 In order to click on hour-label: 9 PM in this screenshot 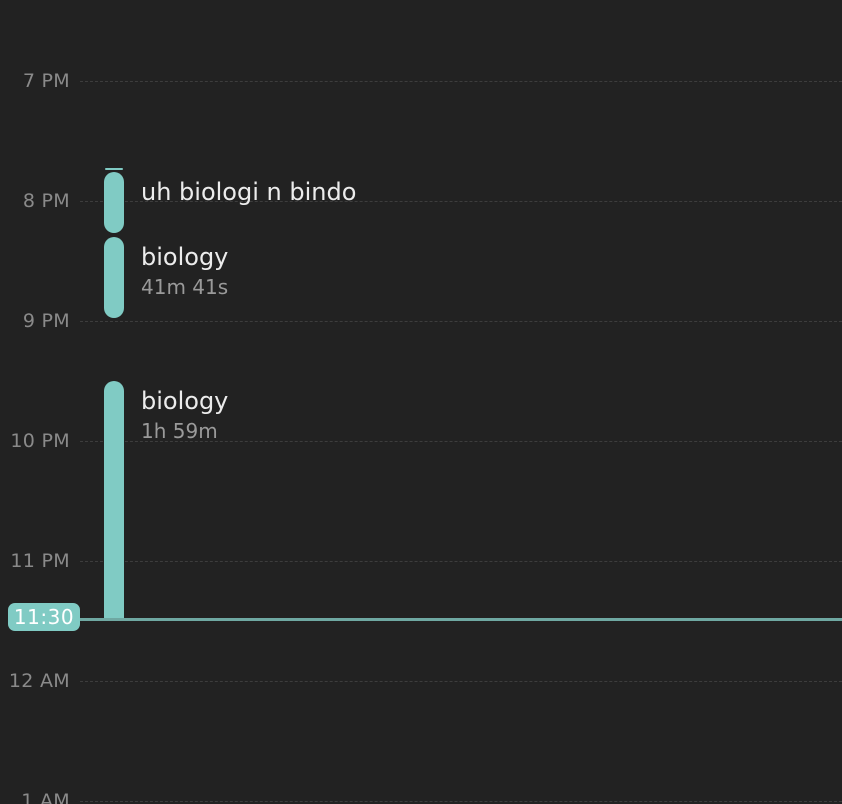, I will do `click(46, 321)`.